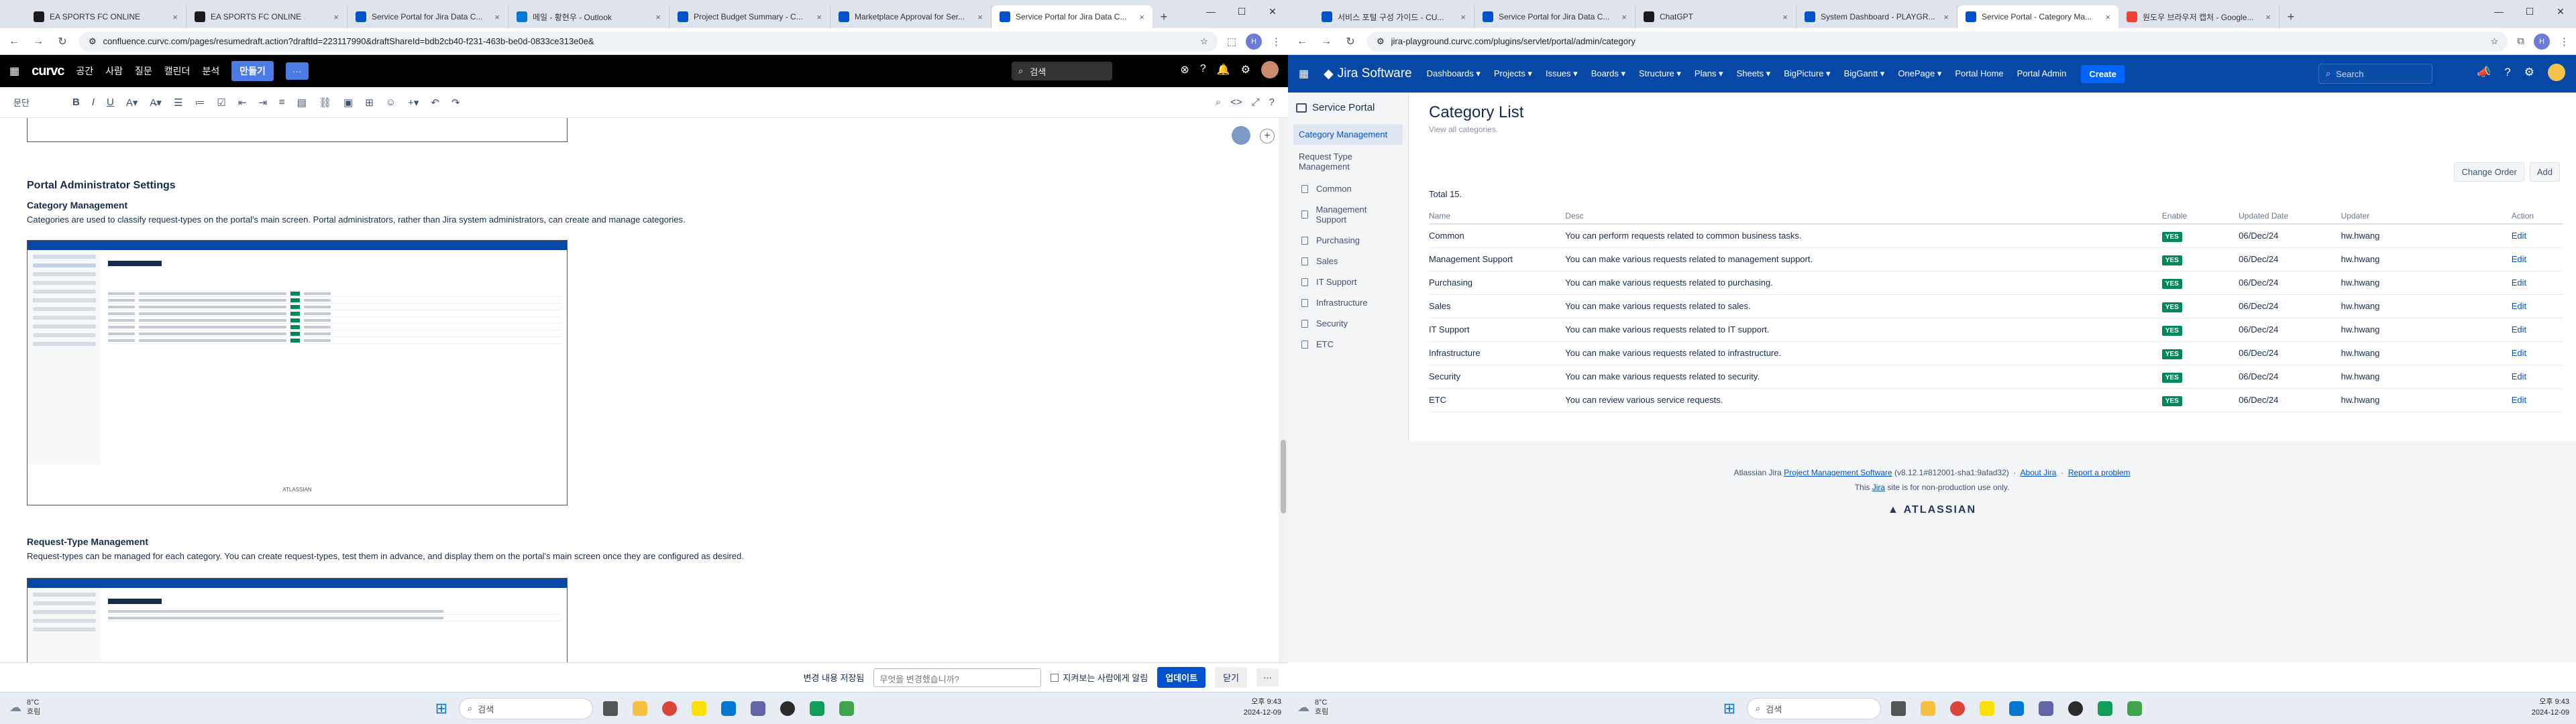  Describe the element at coordinates (1979, 73) in the screenshot. I see `nav-portal-home: Portal Home` at that location.